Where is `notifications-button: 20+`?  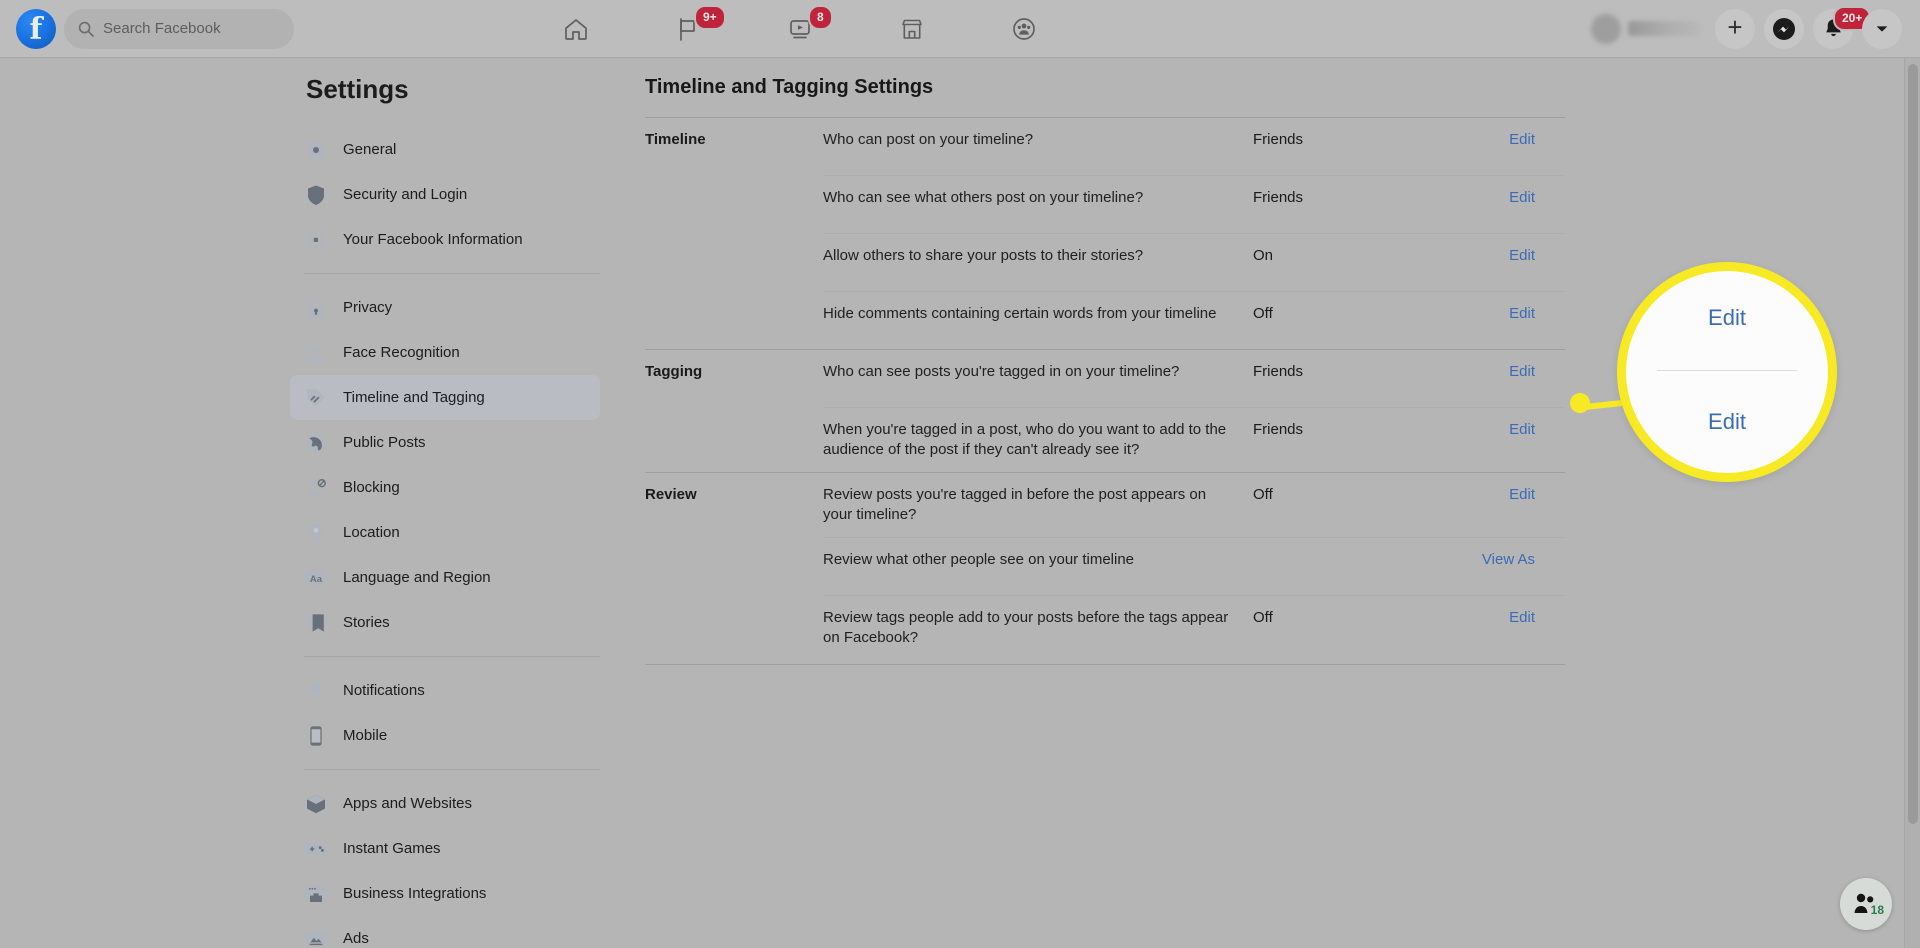
notifications-button: 20+ is located at coordinates (1842, 27).